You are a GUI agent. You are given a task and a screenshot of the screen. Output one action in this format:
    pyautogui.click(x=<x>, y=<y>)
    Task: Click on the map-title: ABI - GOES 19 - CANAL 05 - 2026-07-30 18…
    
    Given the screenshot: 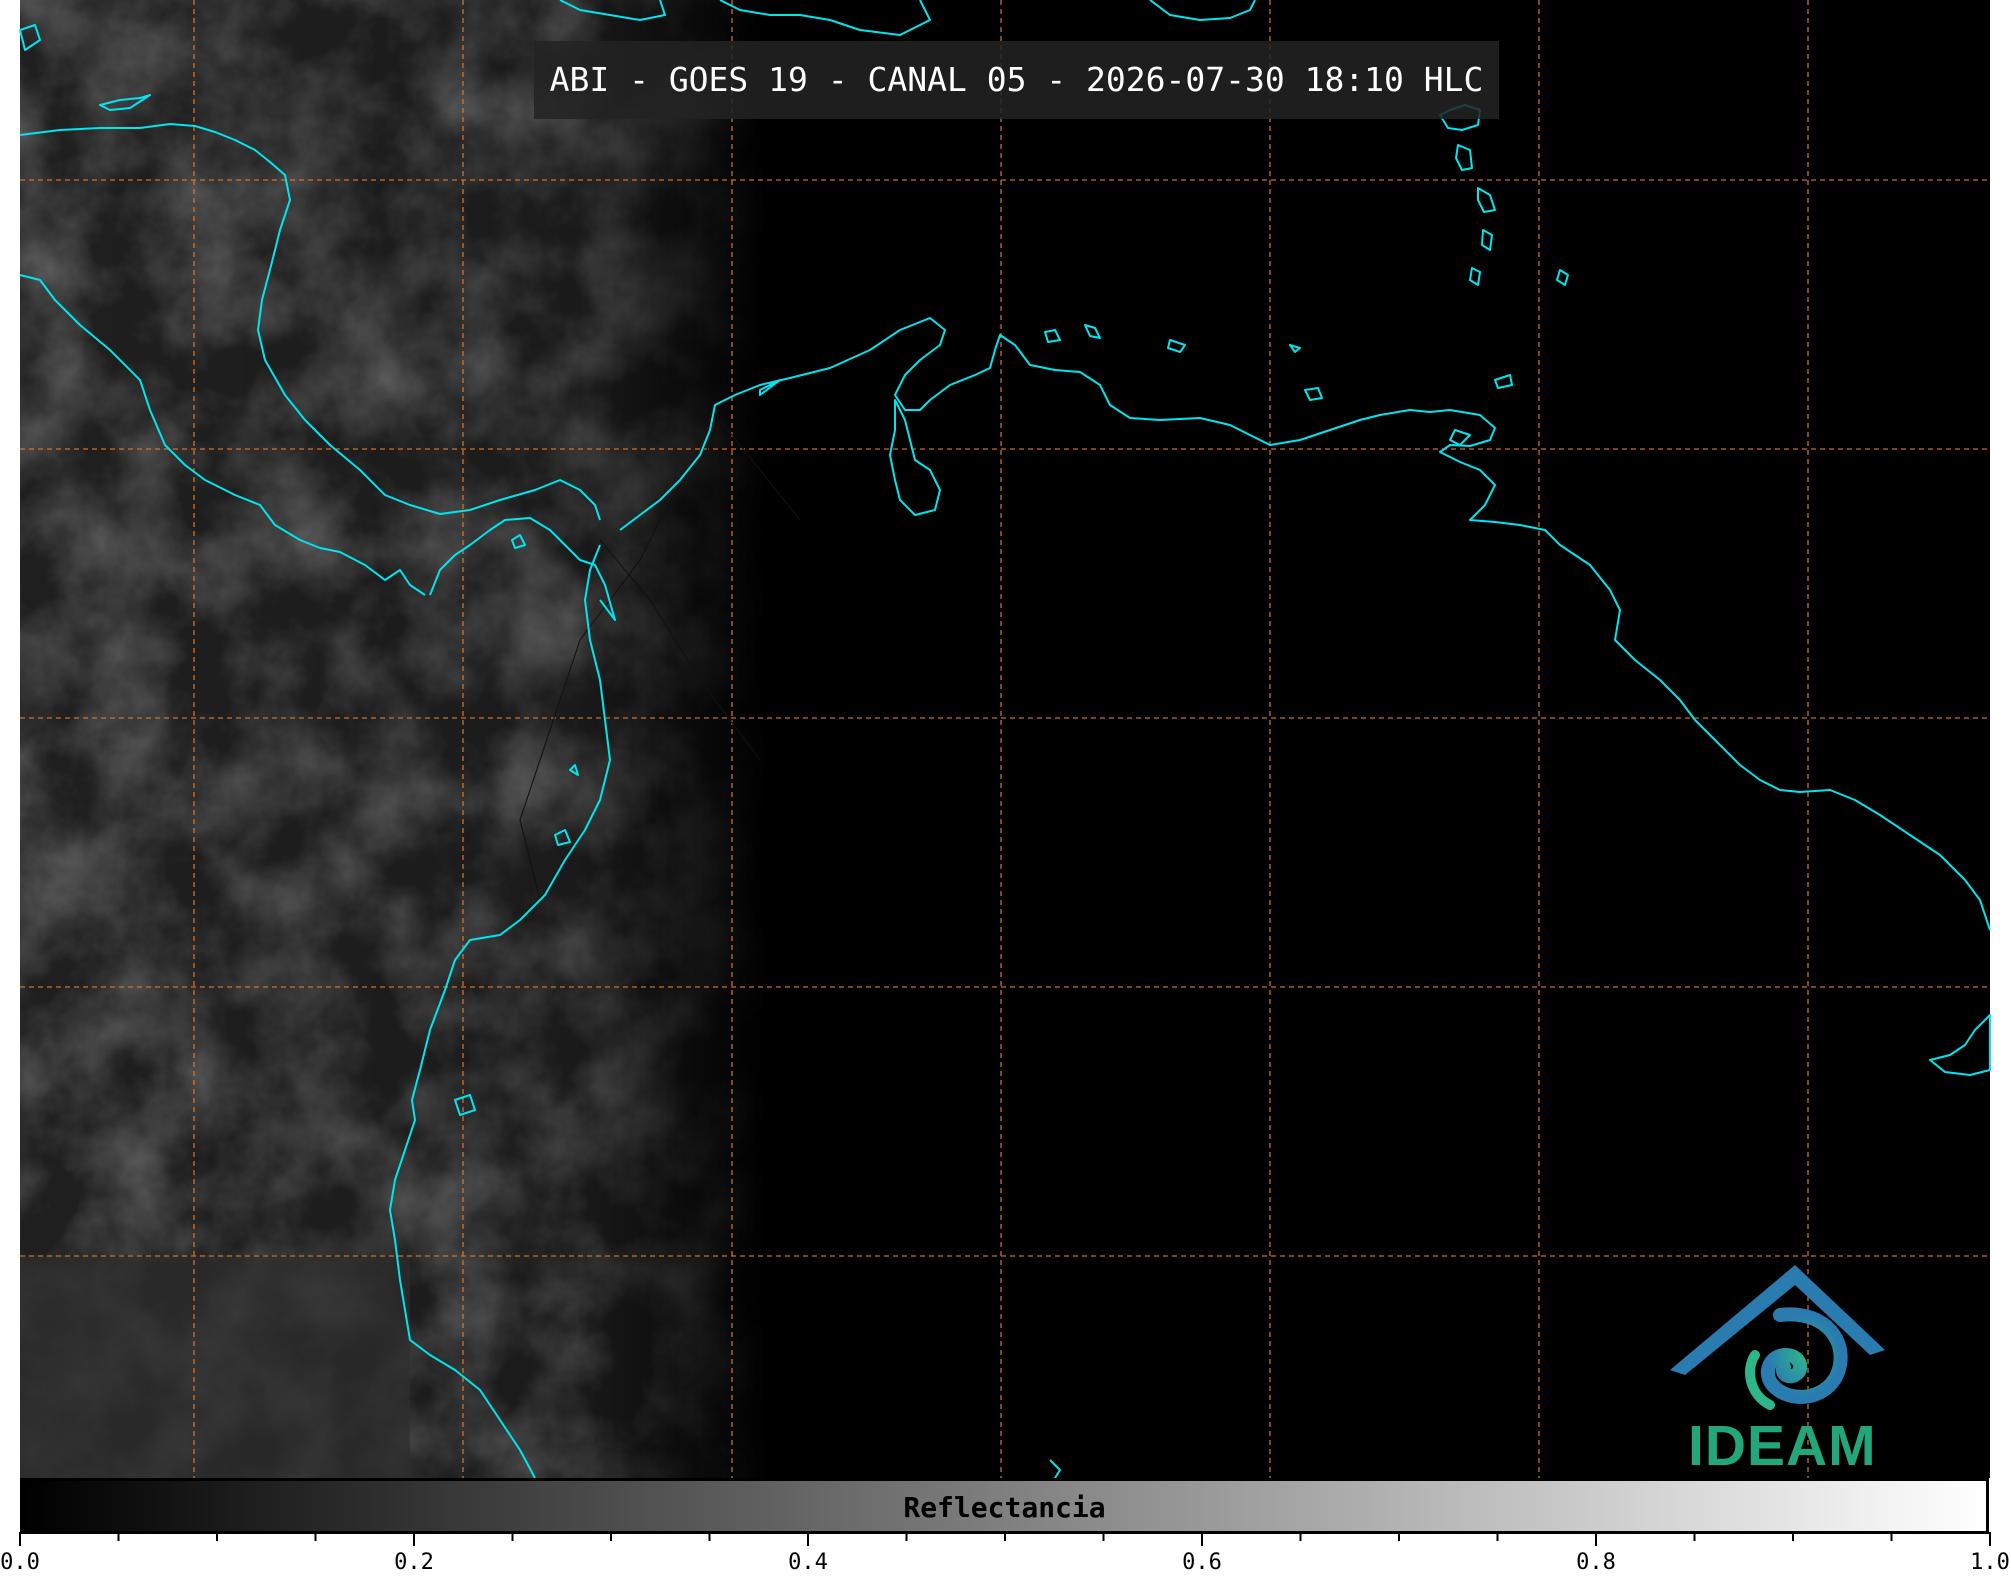 What is the action you would take?
    pyautogui.click(x=1016, y=79)
    